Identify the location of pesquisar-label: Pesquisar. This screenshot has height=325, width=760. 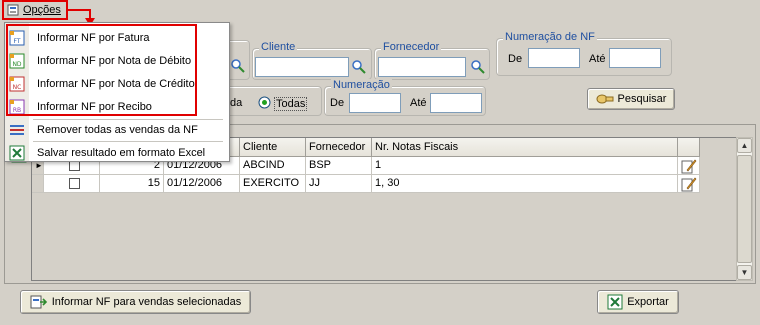
(642, 99).